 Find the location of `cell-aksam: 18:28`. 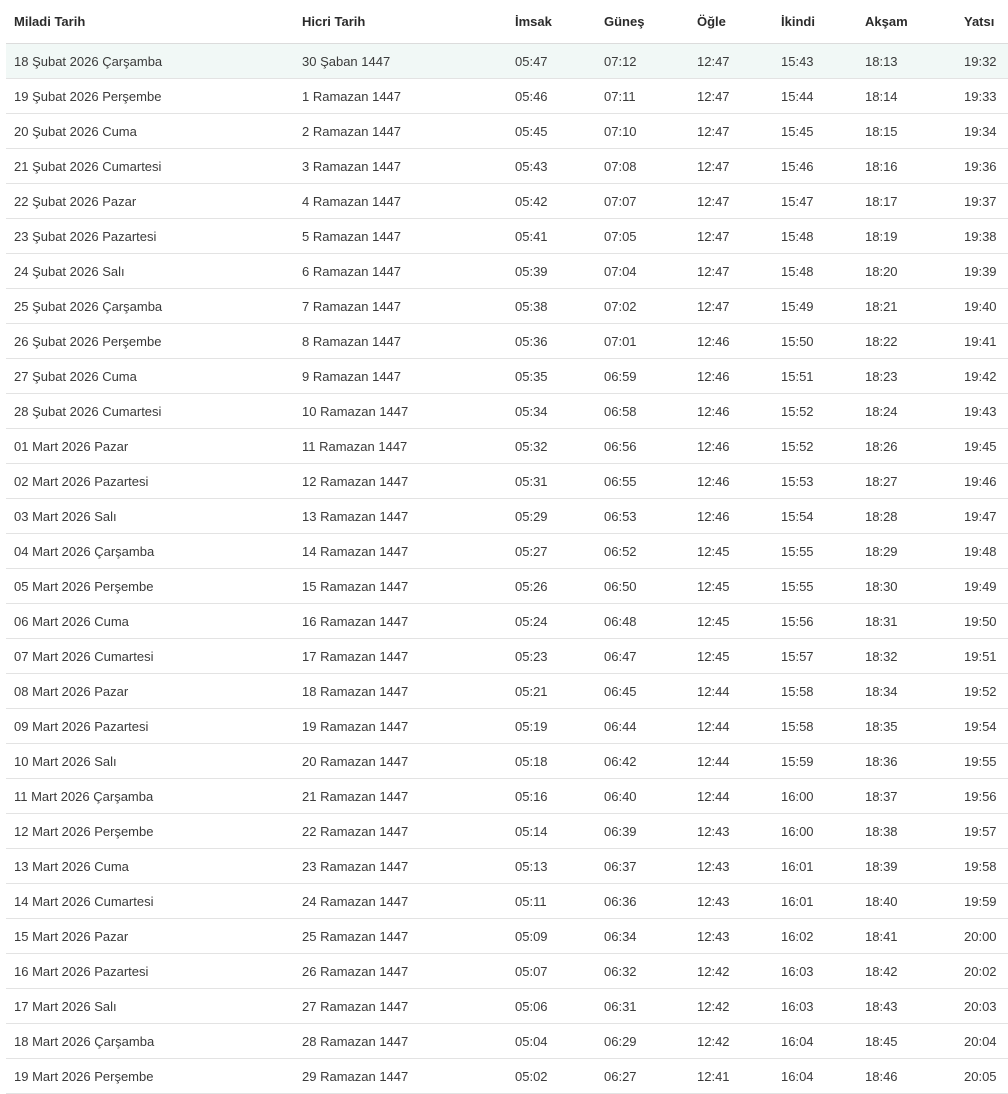

cell-aksam: 18:28 is located at coordinates (914, 516).